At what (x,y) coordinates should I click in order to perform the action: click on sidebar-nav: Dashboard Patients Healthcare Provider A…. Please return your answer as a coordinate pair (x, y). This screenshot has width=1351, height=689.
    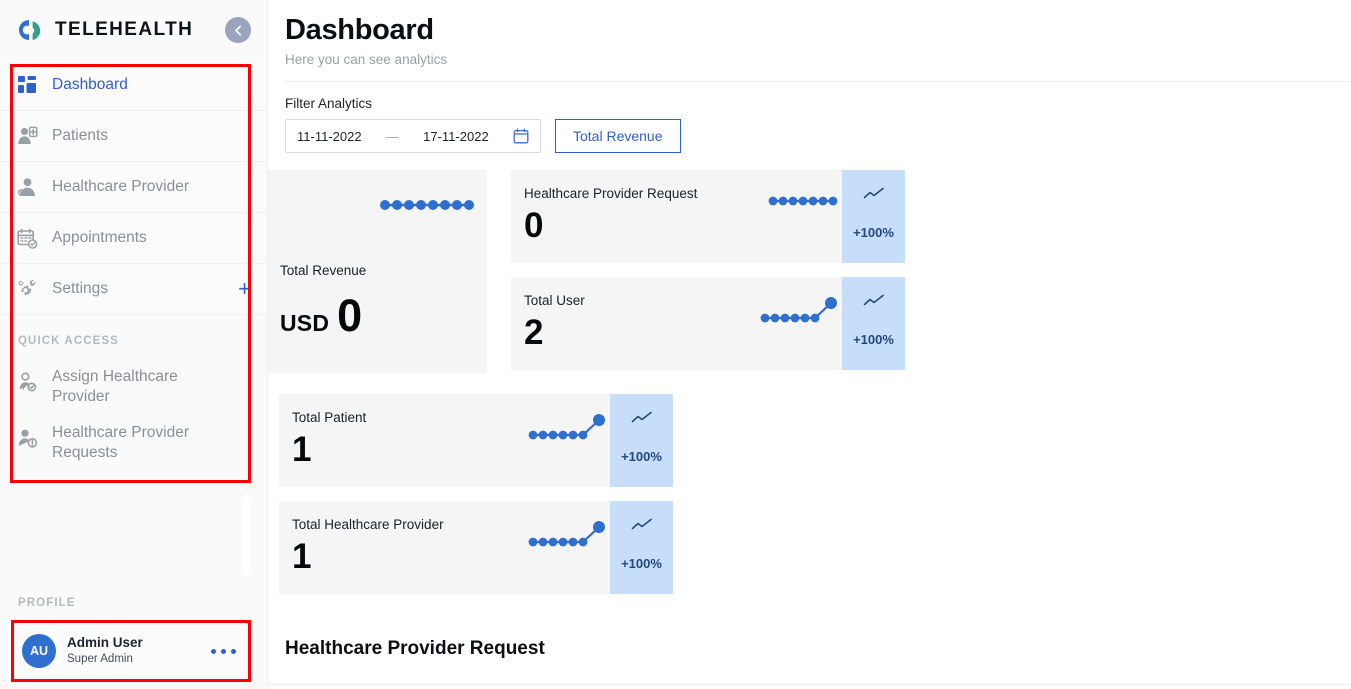
    Looking at the image, I should click on (133, 187).